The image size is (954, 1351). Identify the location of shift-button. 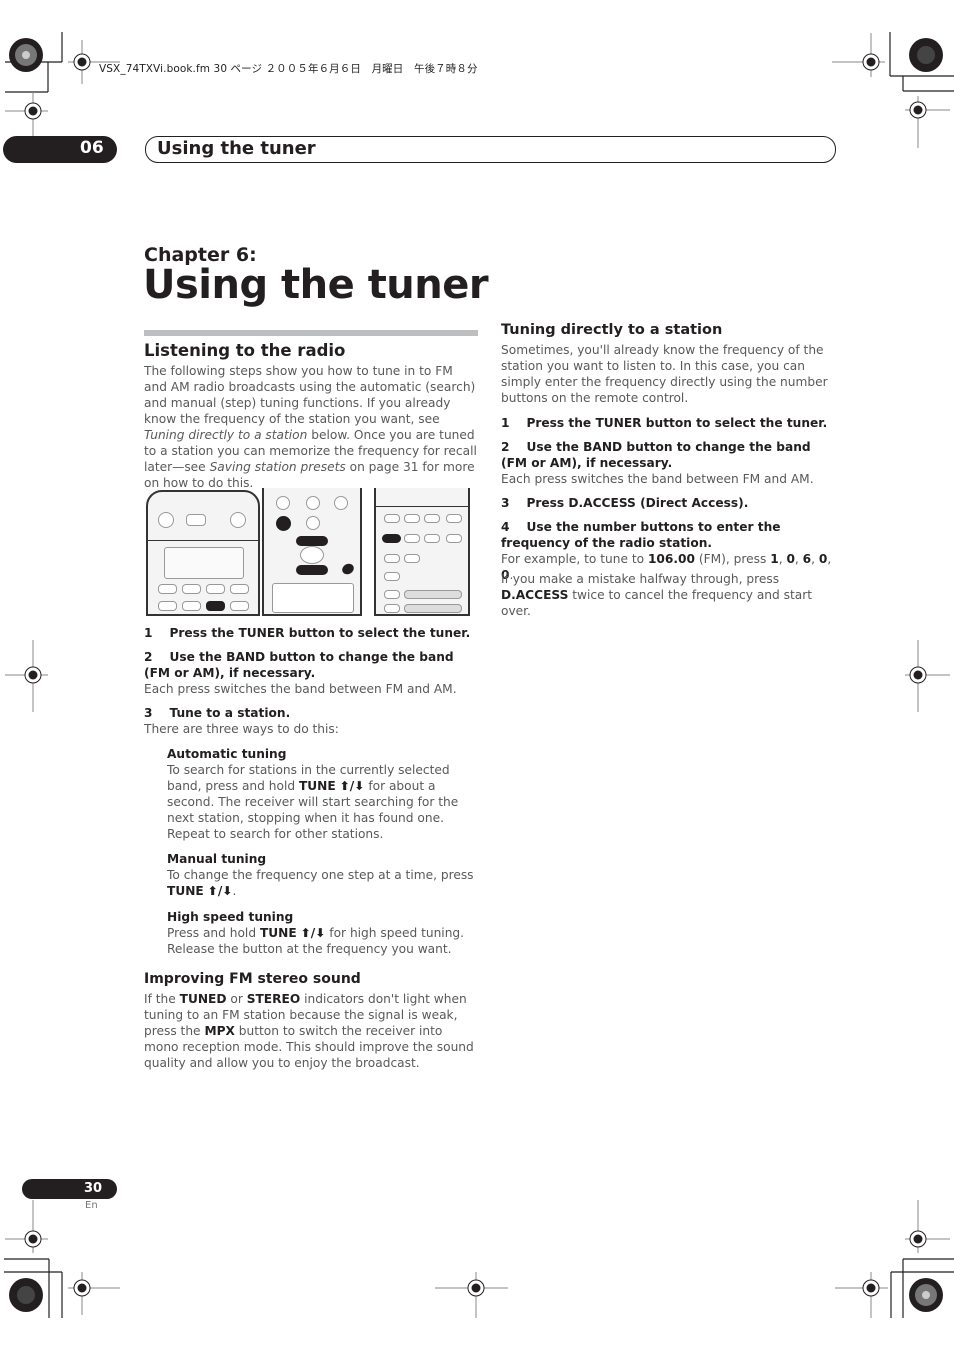
(392, 608).